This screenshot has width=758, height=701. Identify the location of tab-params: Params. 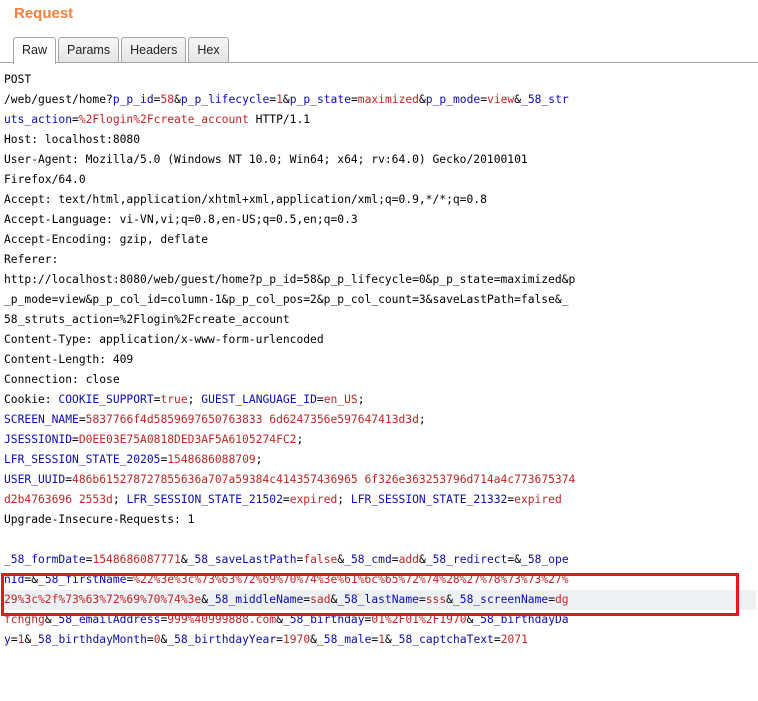
(89, 50).